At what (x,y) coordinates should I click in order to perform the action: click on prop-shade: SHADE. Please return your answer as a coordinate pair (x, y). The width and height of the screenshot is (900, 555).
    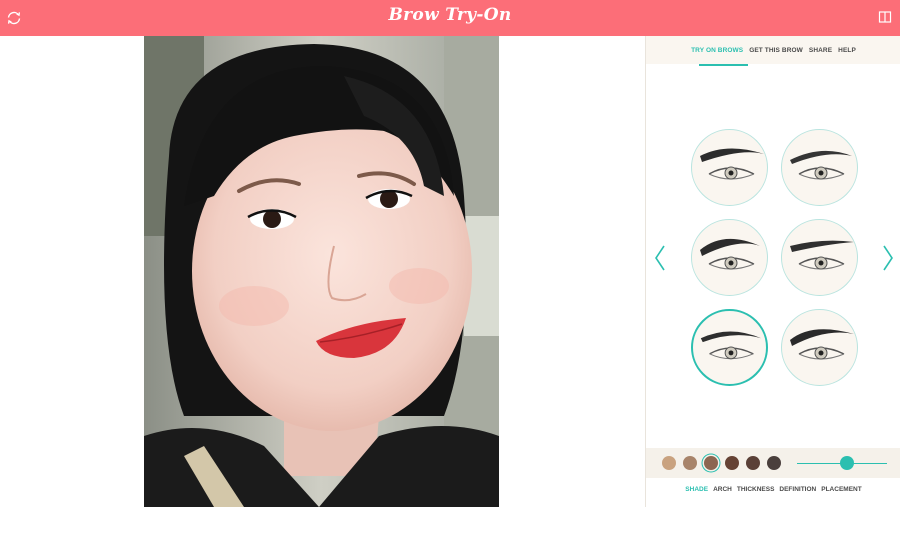
    Looking at the image, I should click on (696, 493).